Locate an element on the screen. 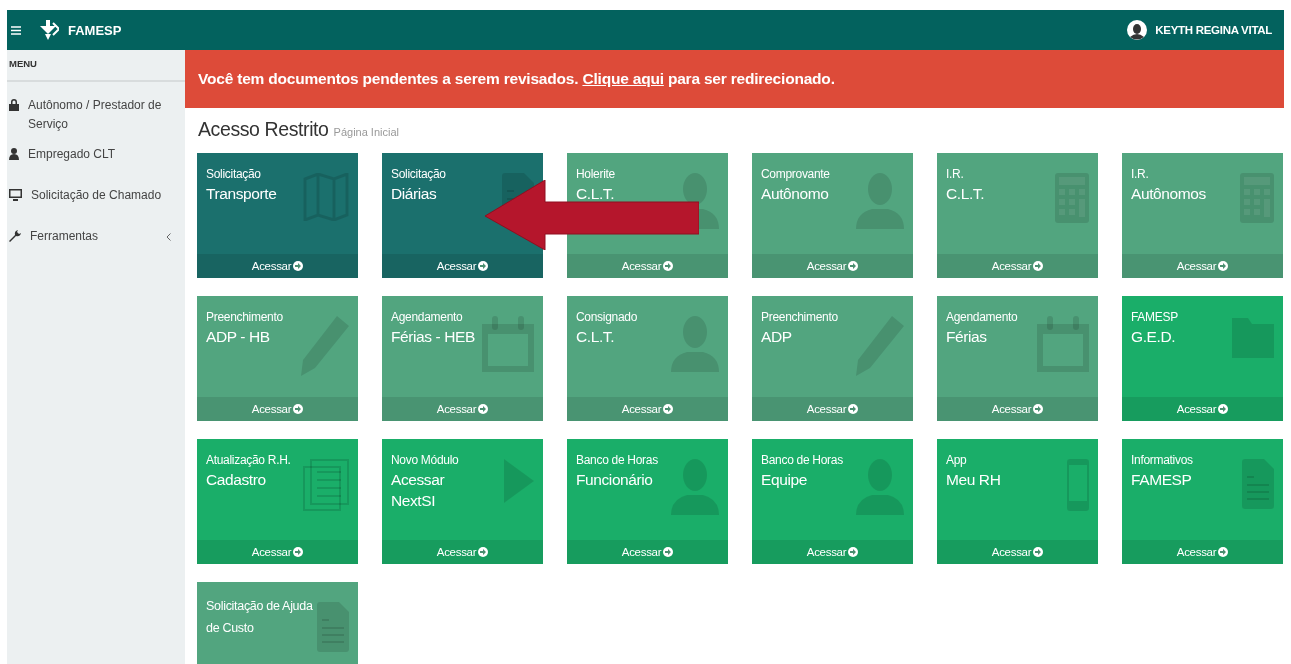  tile-title: ADP is located at coordinates (776, 337).